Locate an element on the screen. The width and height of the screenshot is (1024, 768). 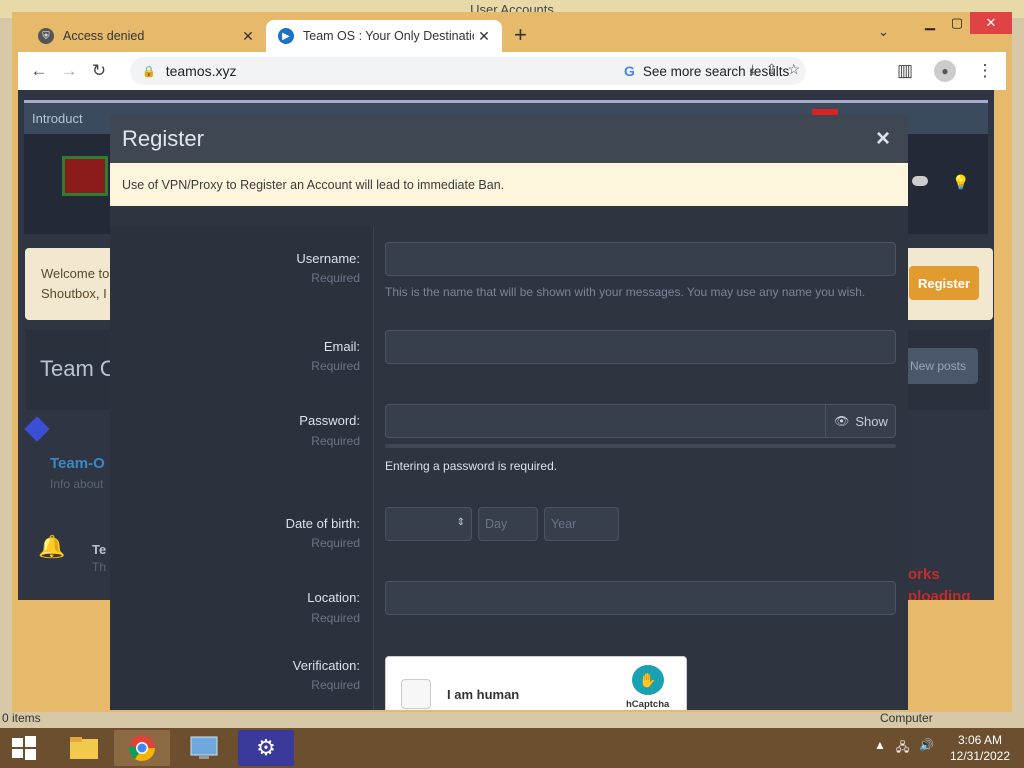
windows-logo-icon is located at coordinates (24, 748).